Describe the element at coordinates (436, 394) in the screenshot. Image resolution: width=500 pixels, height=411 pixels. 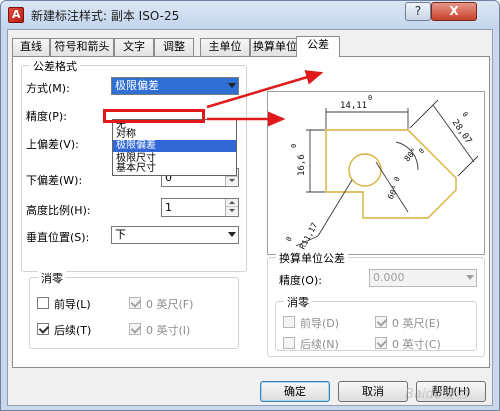
I see `watermark-text: Baidu经验` at that location.